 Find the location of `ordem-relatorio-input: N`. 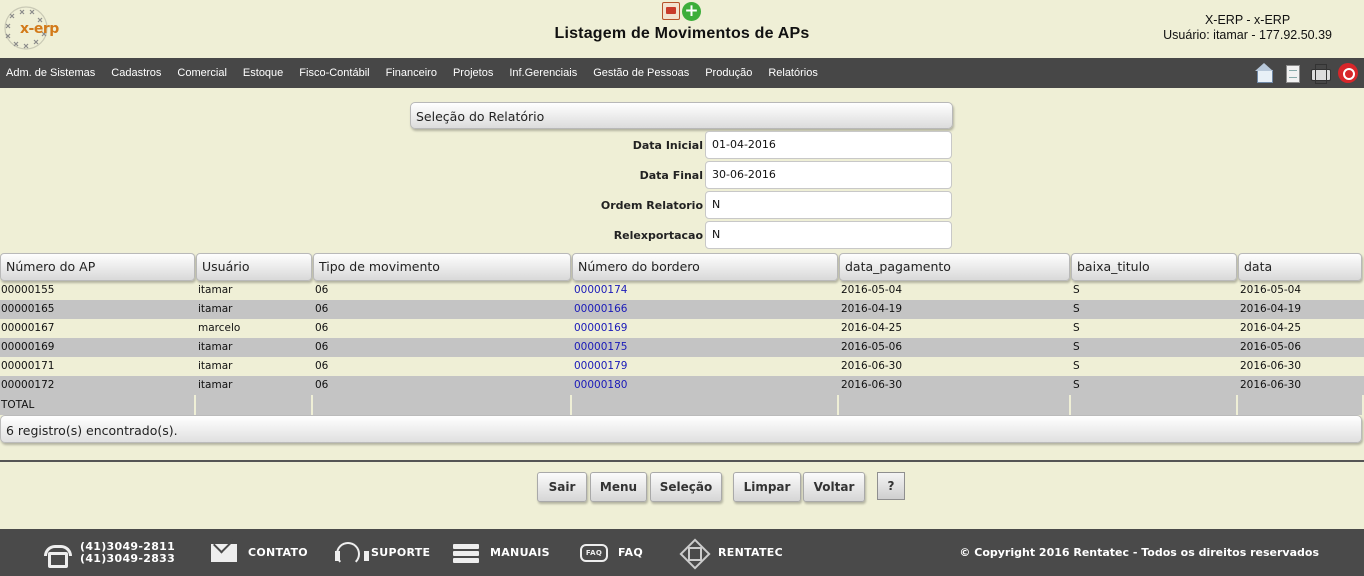

ordem-relatorio-input: N is located at coordinates (828, 205).